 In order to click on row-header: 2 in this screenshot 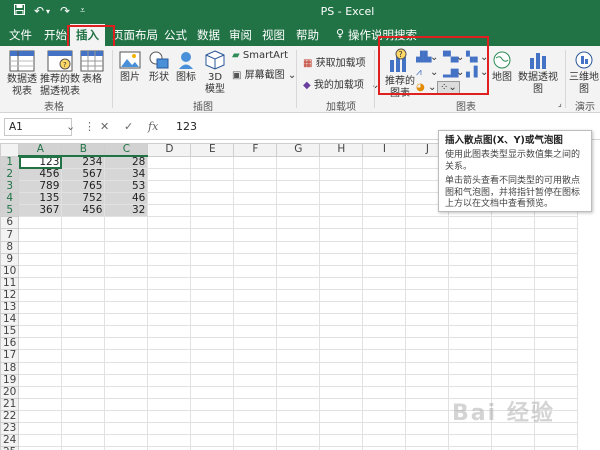, I will do `click(10, 174)`.